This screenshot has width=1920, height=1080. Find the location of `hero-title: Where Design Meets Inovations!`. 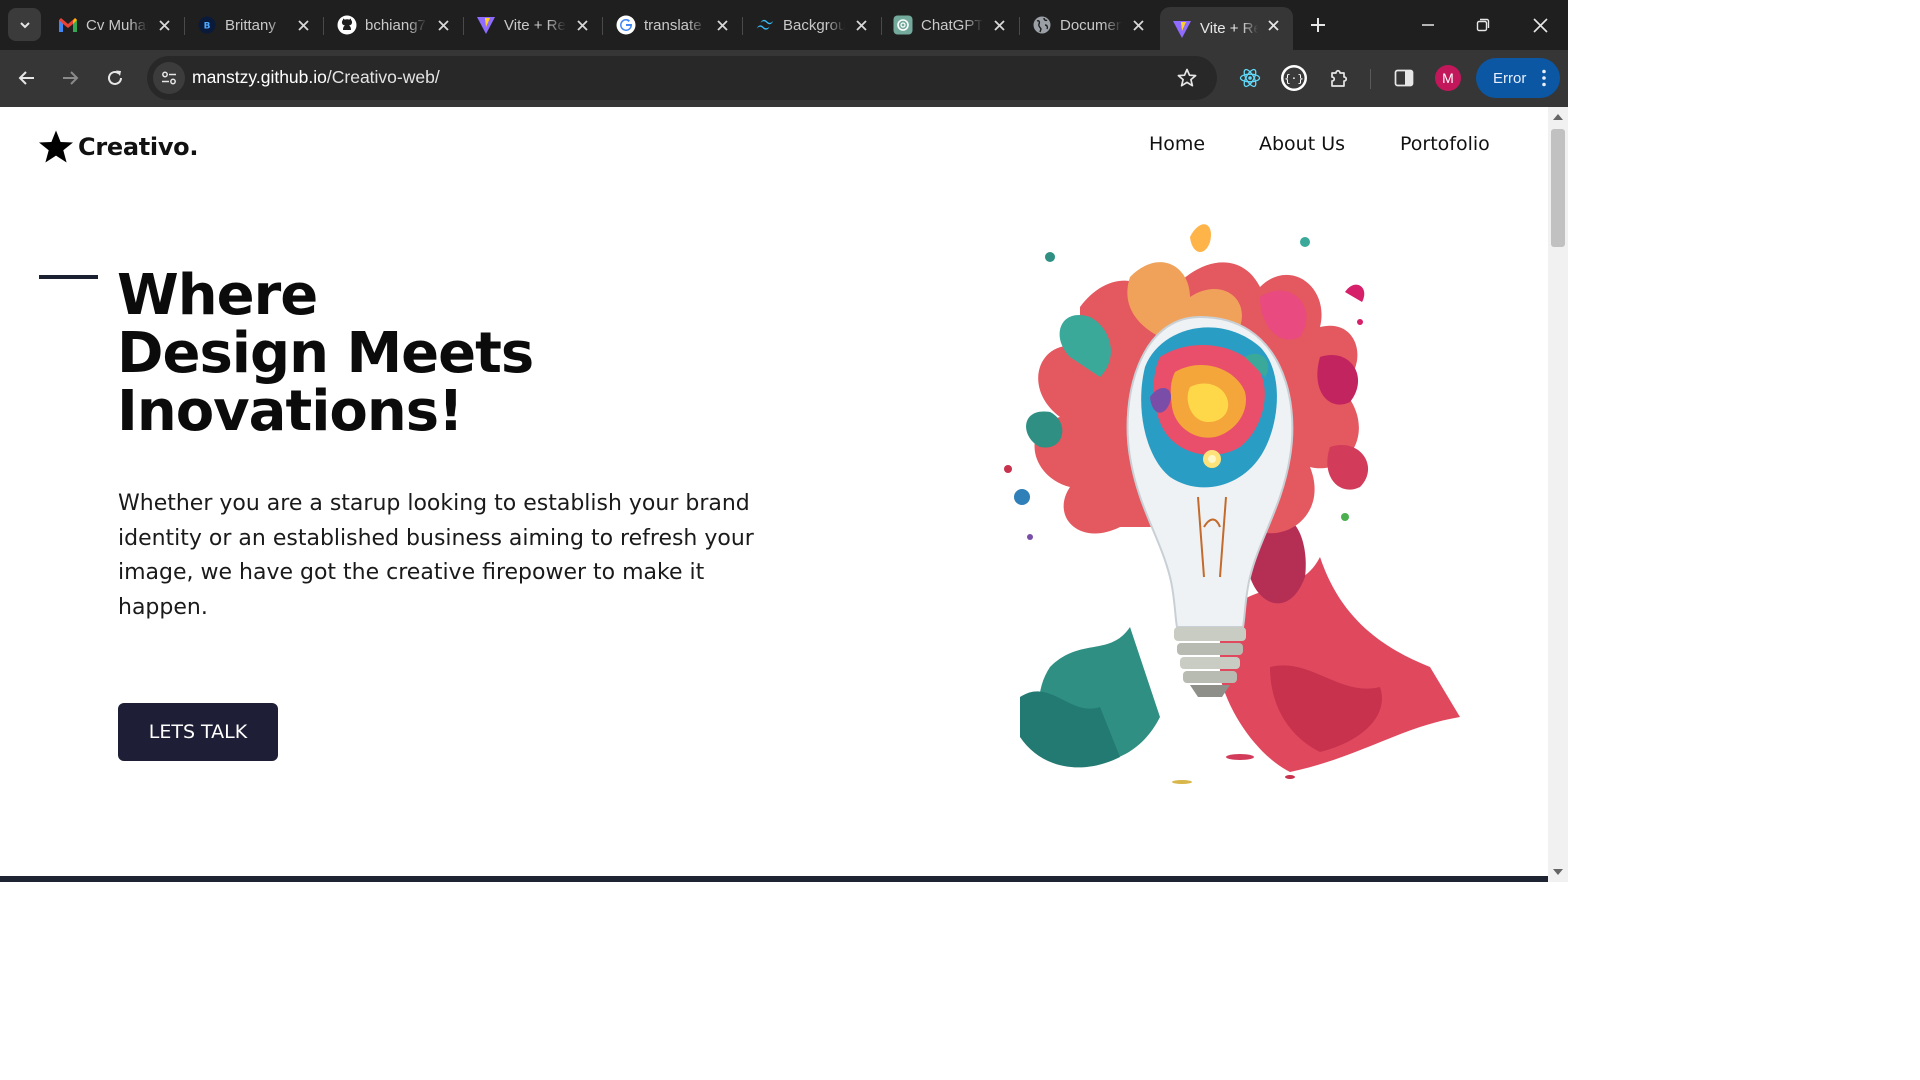

hero-title: Where Design Meets Inovations! is located at coordinates (467, 354).